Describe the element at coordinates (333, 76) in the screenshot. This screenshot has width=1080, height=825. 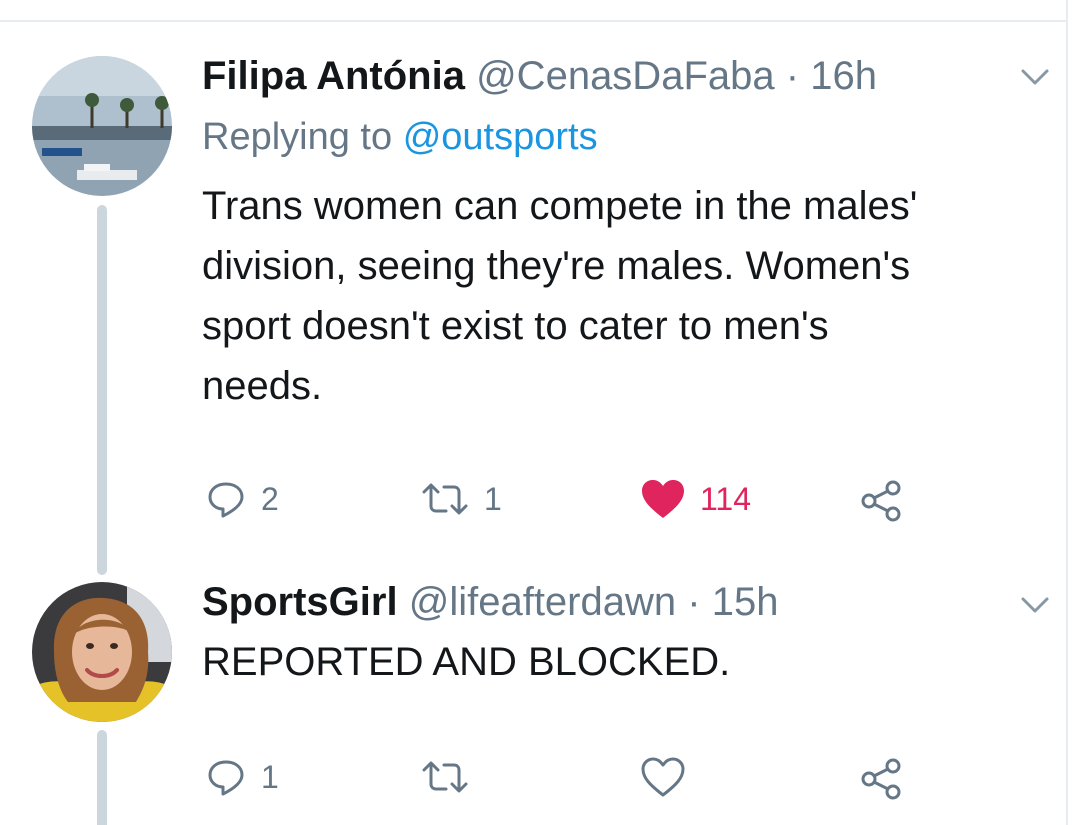
I see `display-name: Filipa Antónia` at that location.